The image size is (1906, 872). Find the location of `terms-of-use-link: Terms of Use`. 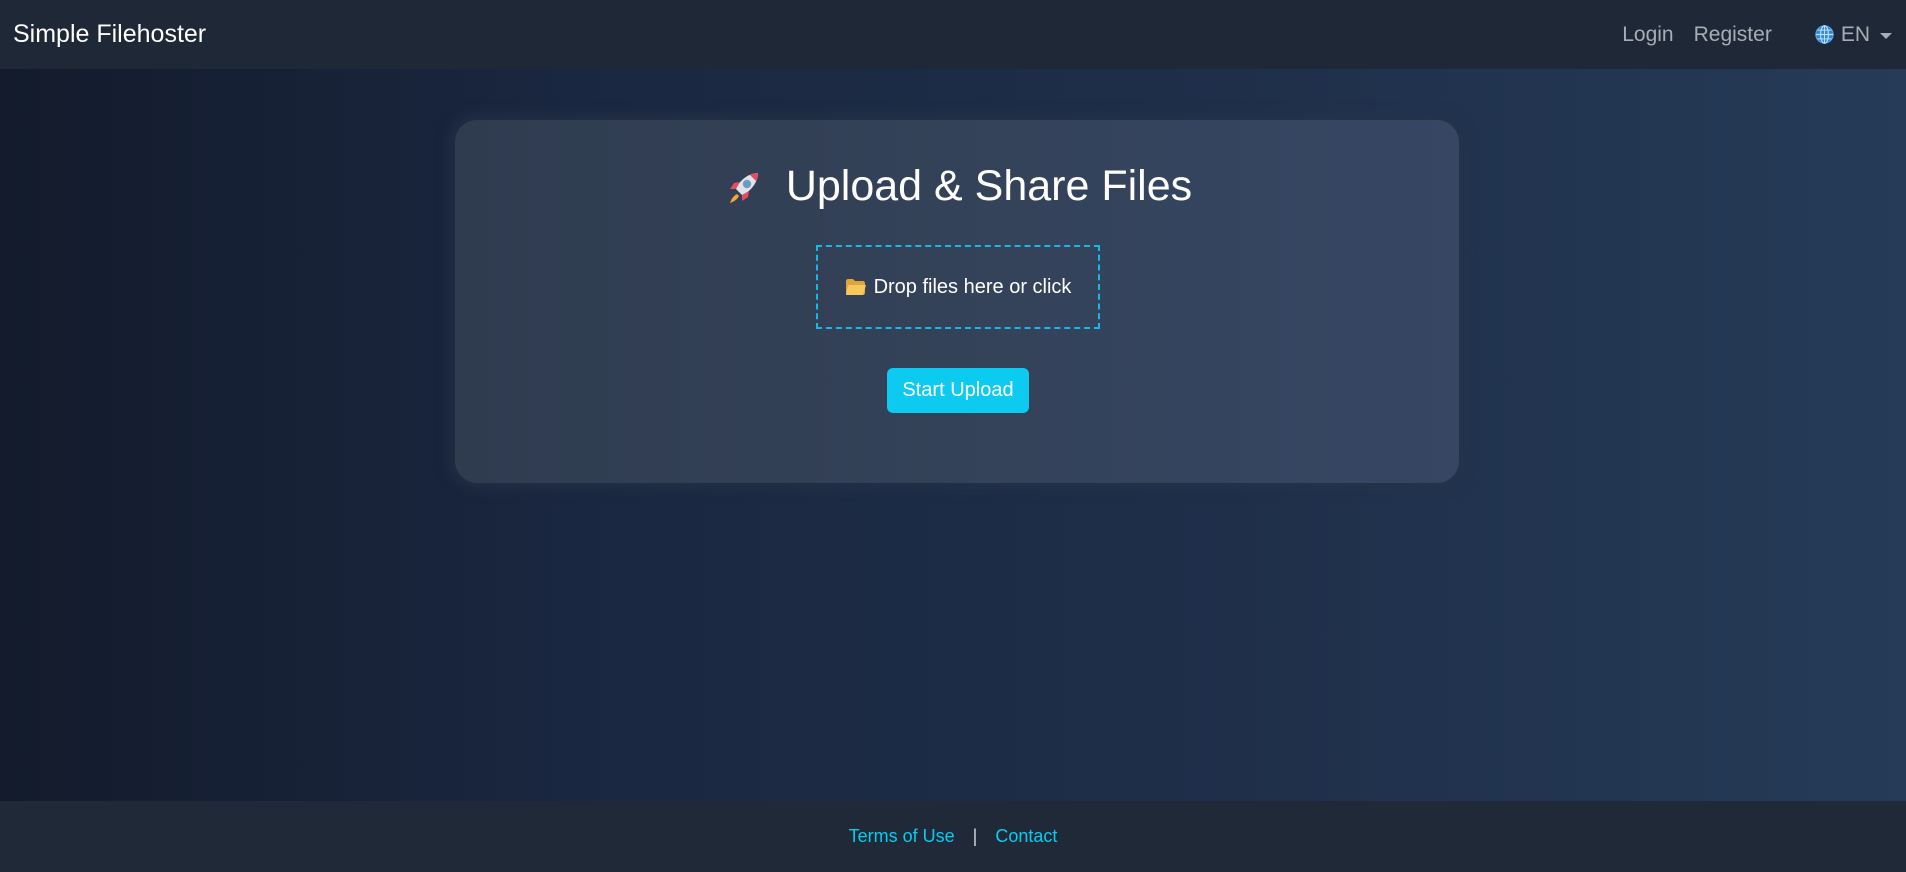

terms-of-use-link: Terms of Use is located at coordinates (902, 836).